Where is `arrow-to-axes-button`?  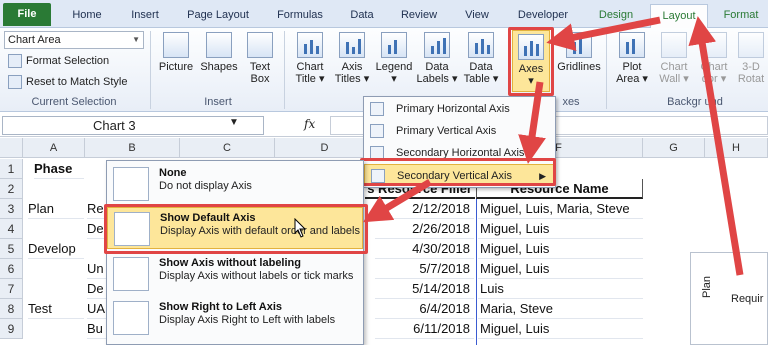 arrow-to-axes-button is located at coordinates (603, 33).